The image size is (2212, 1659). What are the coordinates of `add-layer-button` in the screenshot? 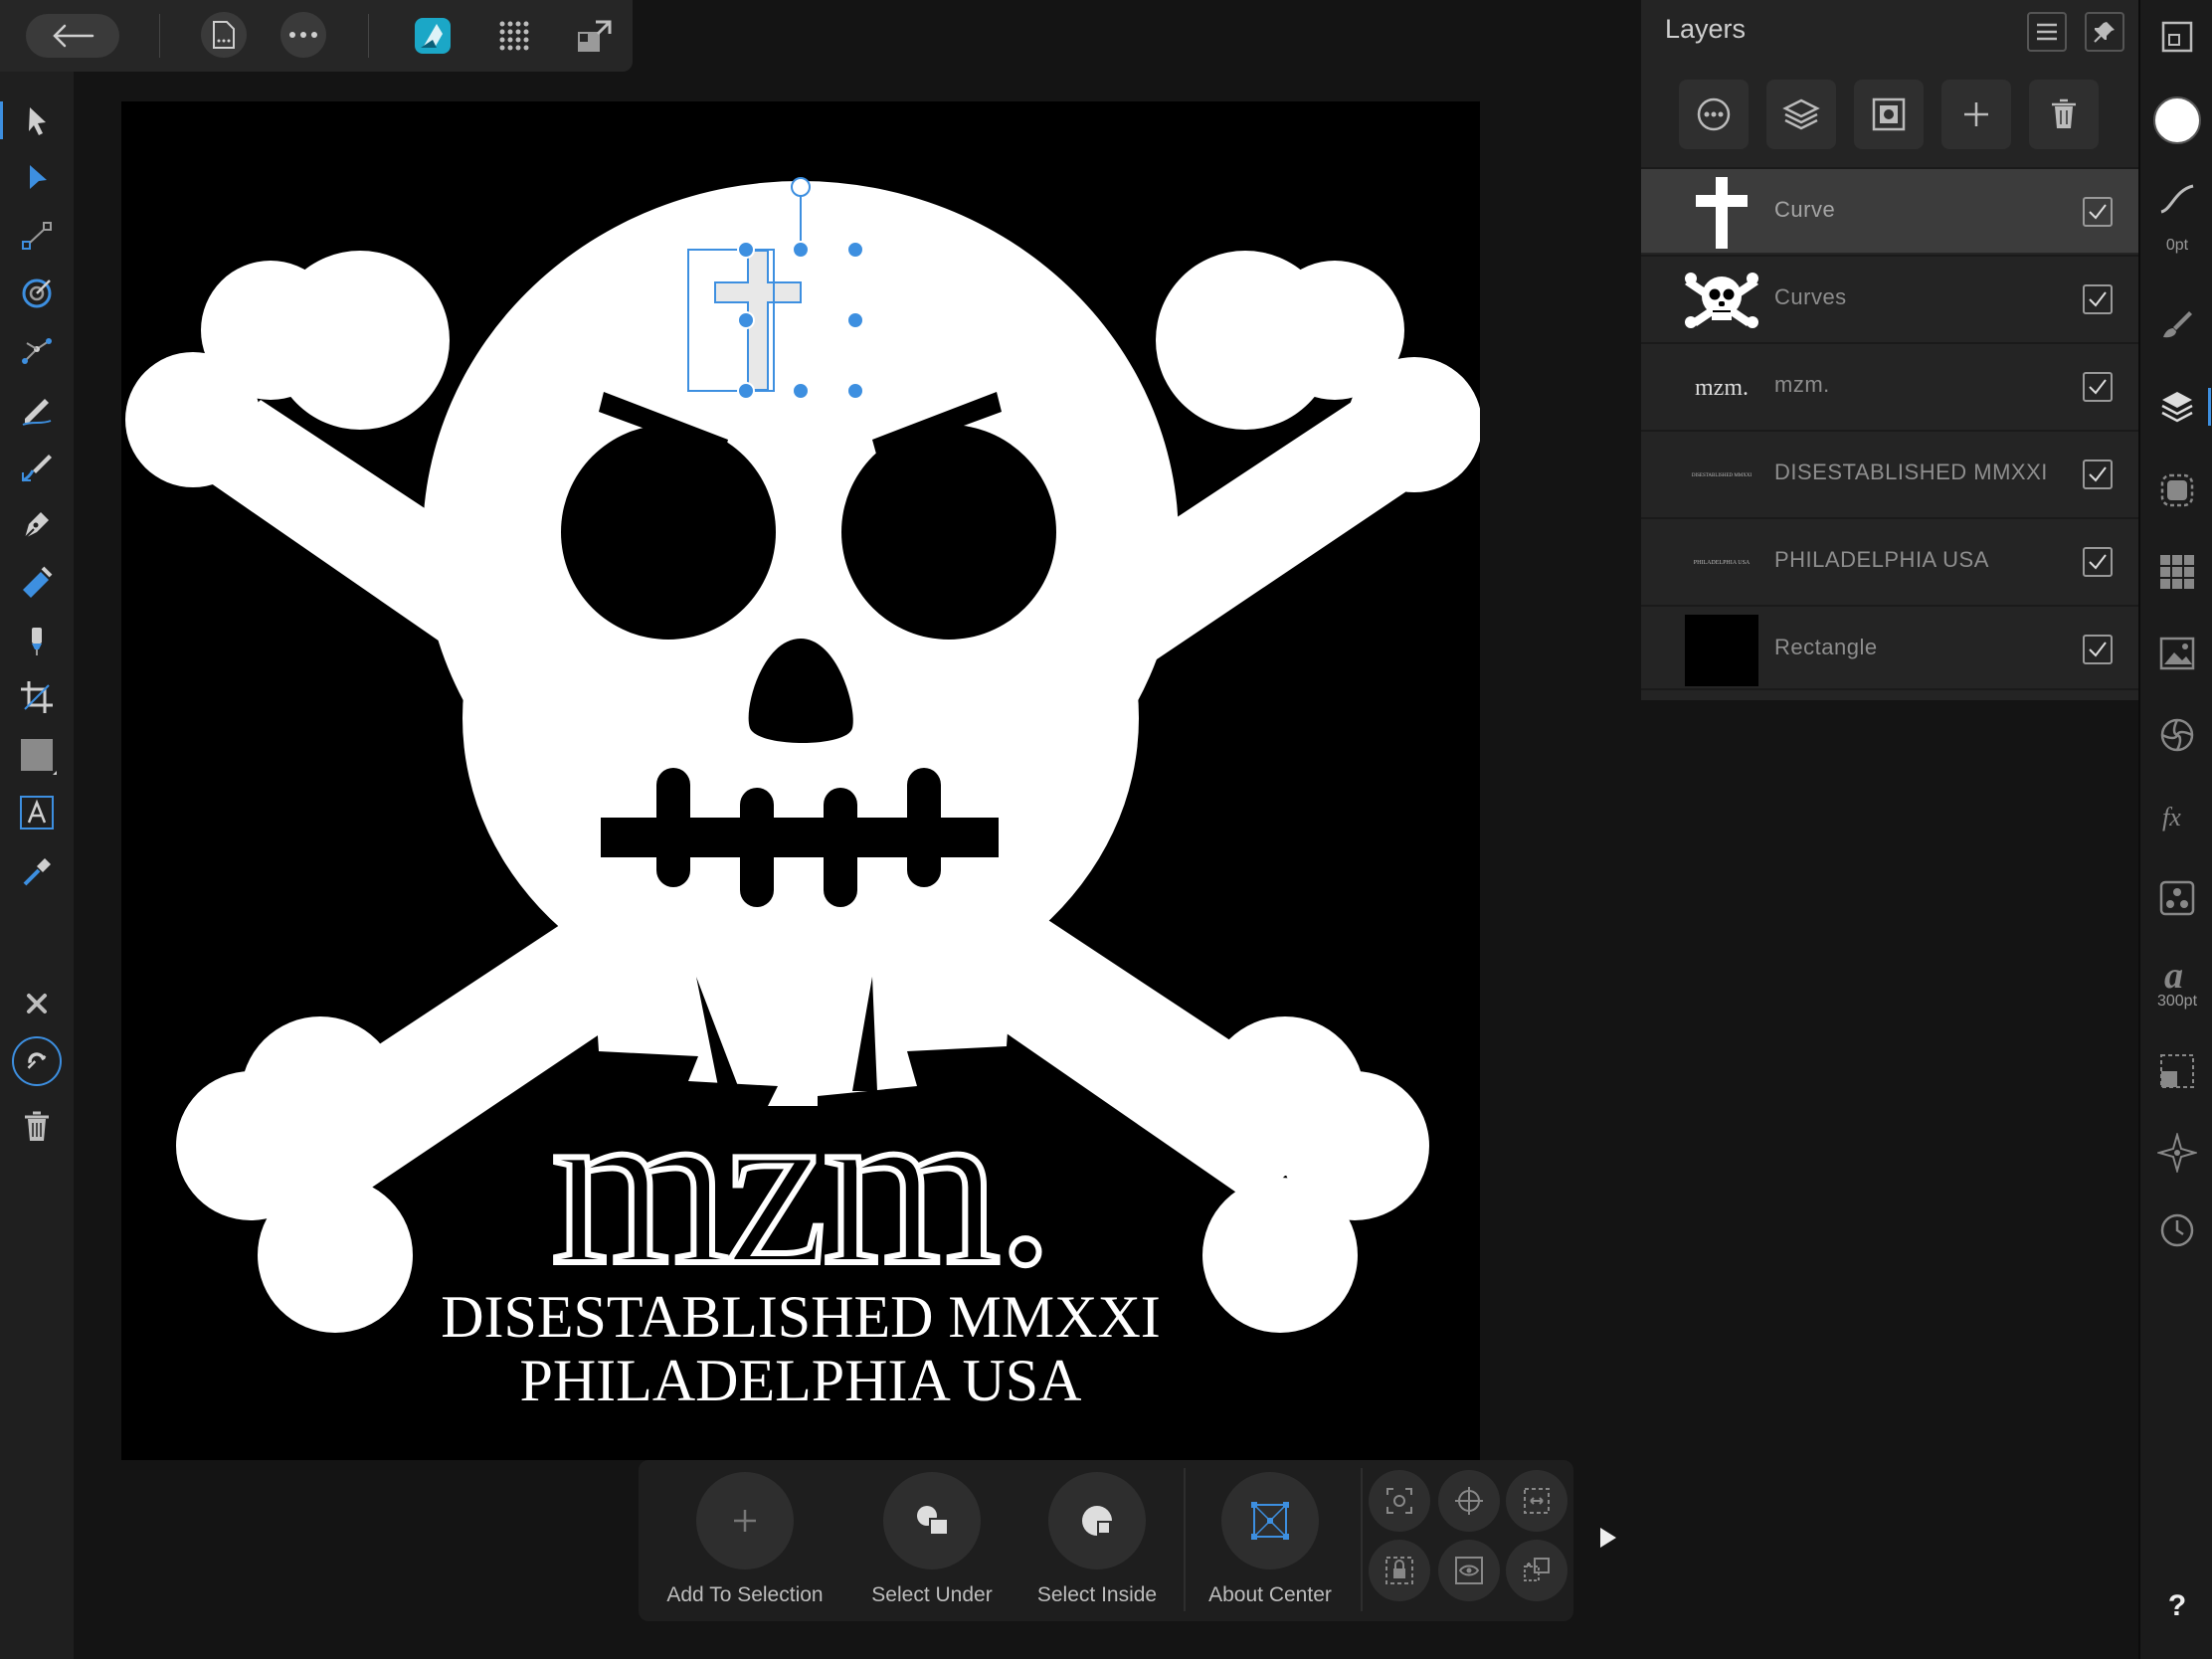 It's located at (1976, 114).